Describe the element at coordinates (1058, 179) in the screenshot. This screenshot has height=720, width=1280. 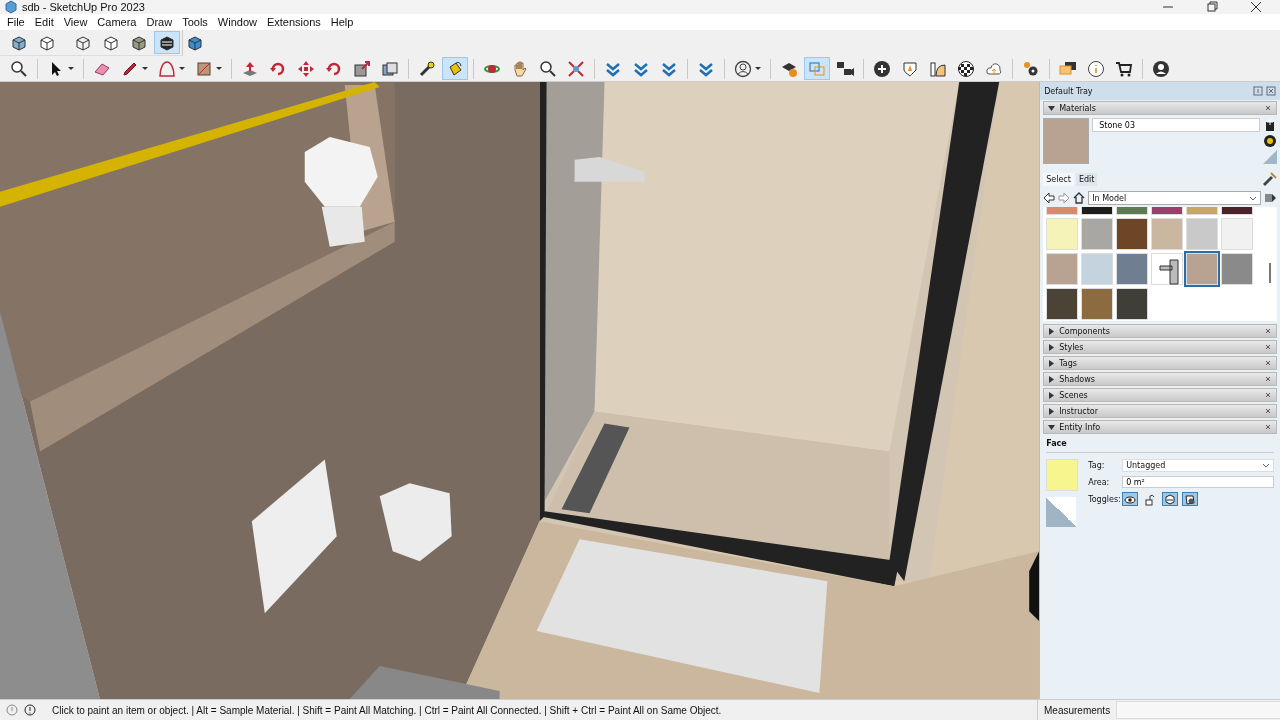
I see `tab: Select` at that location.